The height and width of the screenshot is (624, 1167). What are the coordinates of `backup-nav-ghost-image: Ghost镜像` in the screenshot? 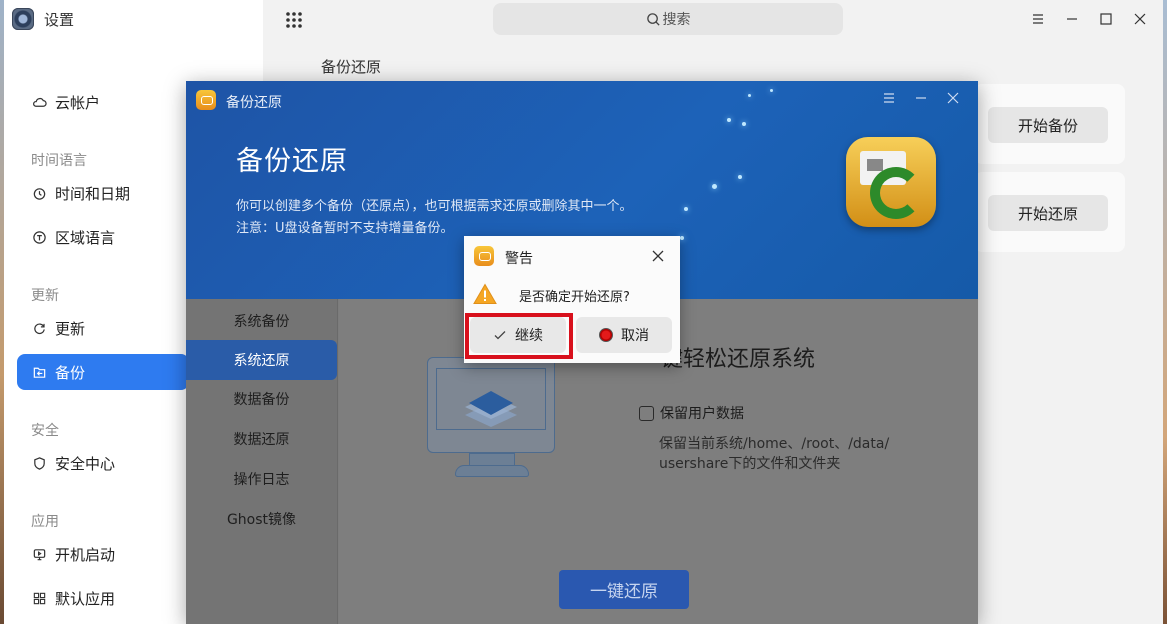 It's located at (261, 519).